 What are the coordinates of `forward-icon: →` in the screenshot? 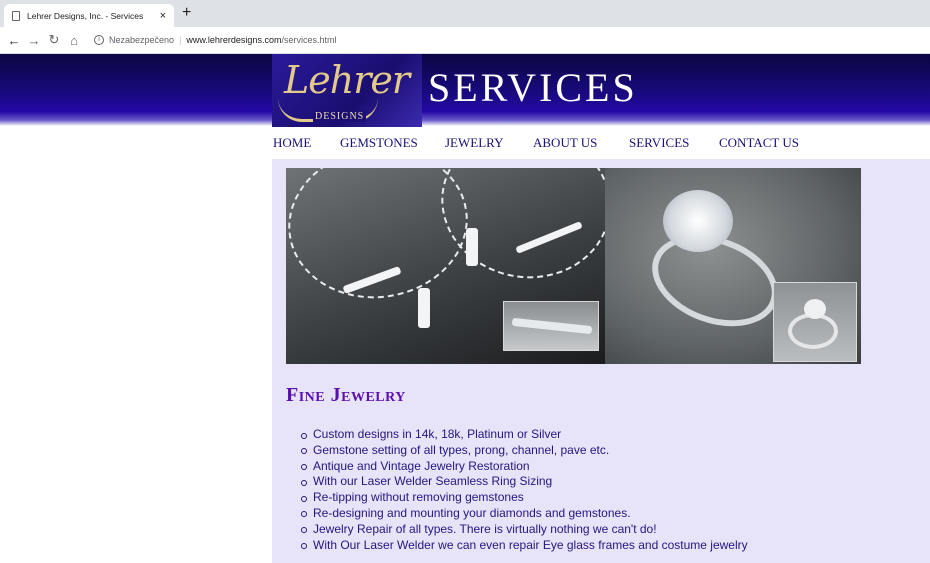 It's located at (34, 40).